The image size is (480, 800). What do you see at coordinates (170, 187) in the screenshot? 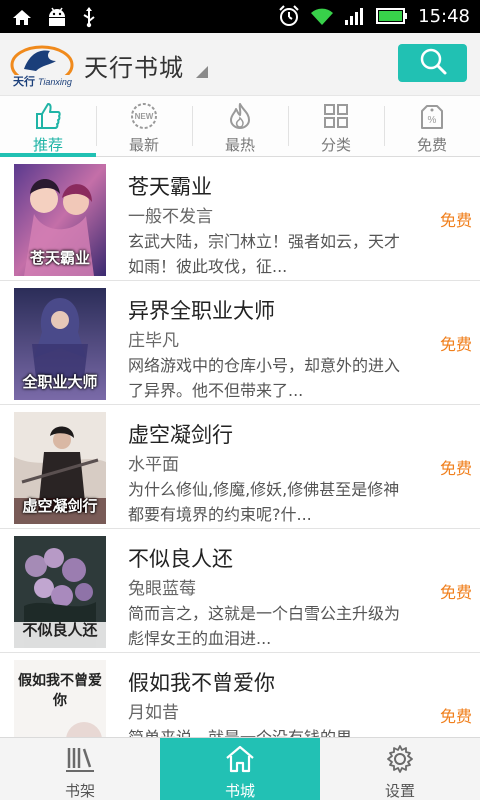
I see `book-title: 苍天霸业` at bounding box center [170, 187].